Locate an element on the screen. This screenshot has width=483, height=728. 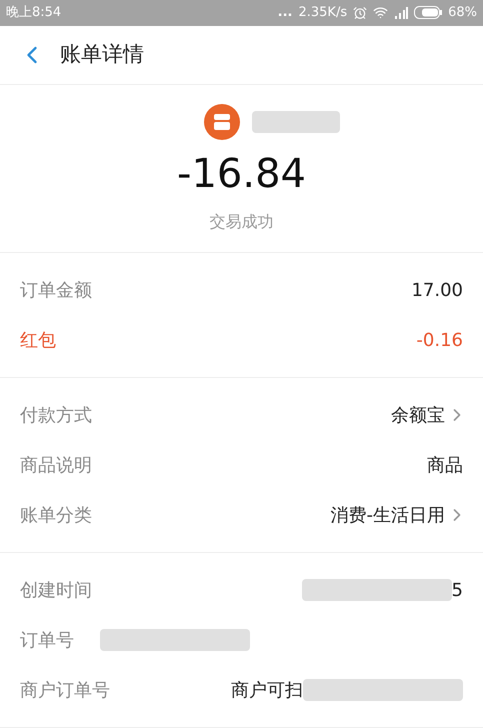
row-label: 红包 is located at coordinates (38, 340).